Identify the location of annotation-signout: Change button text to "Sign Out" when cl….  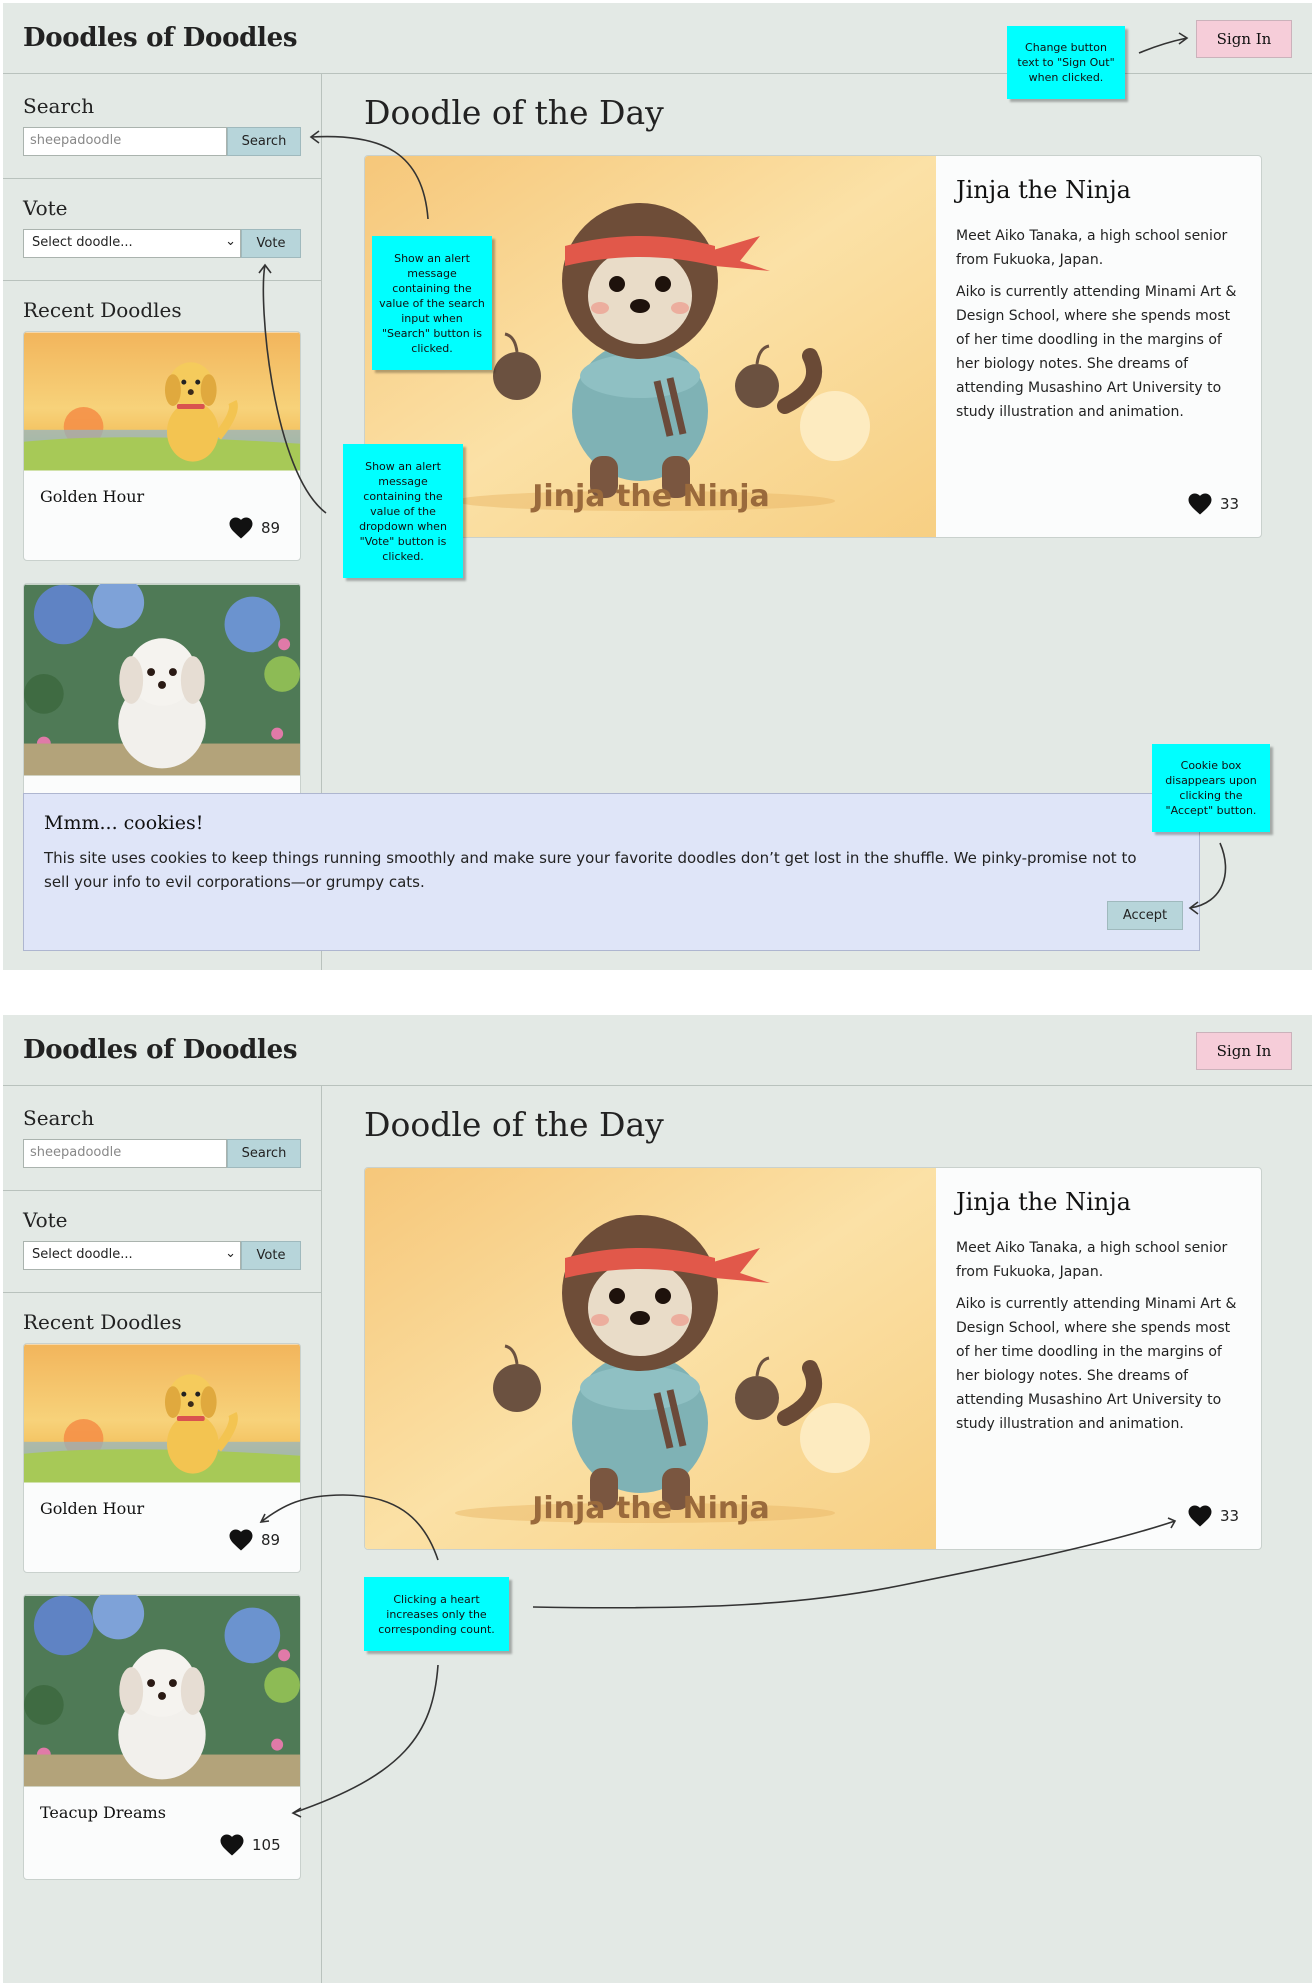
(1066, 62).